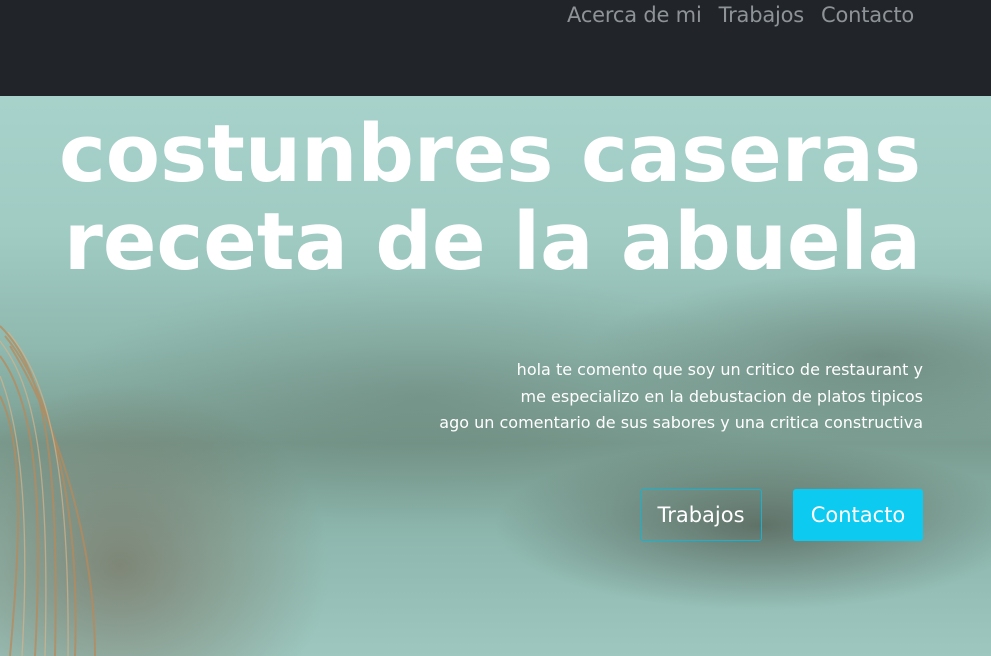  I want to click on nav-link-contacto: Contacto, so click(867, 15).